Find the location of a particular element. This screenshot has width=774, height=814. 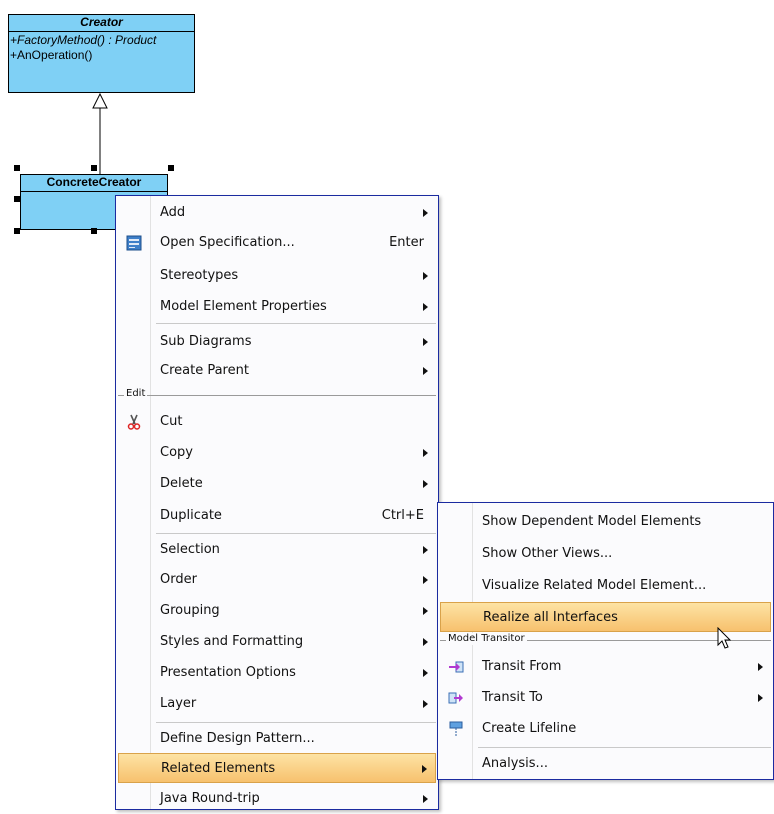

factory-method-operation: +FactoryMethod() : Product is located at coordinates (101, 40).